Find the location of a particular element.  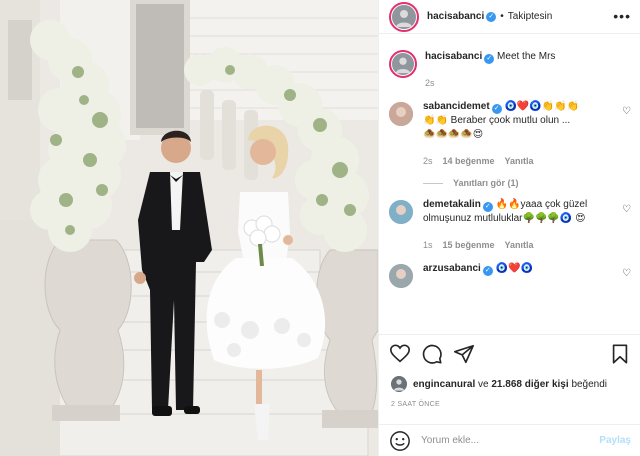

emoji-icon is located at coordinates (400, 441).